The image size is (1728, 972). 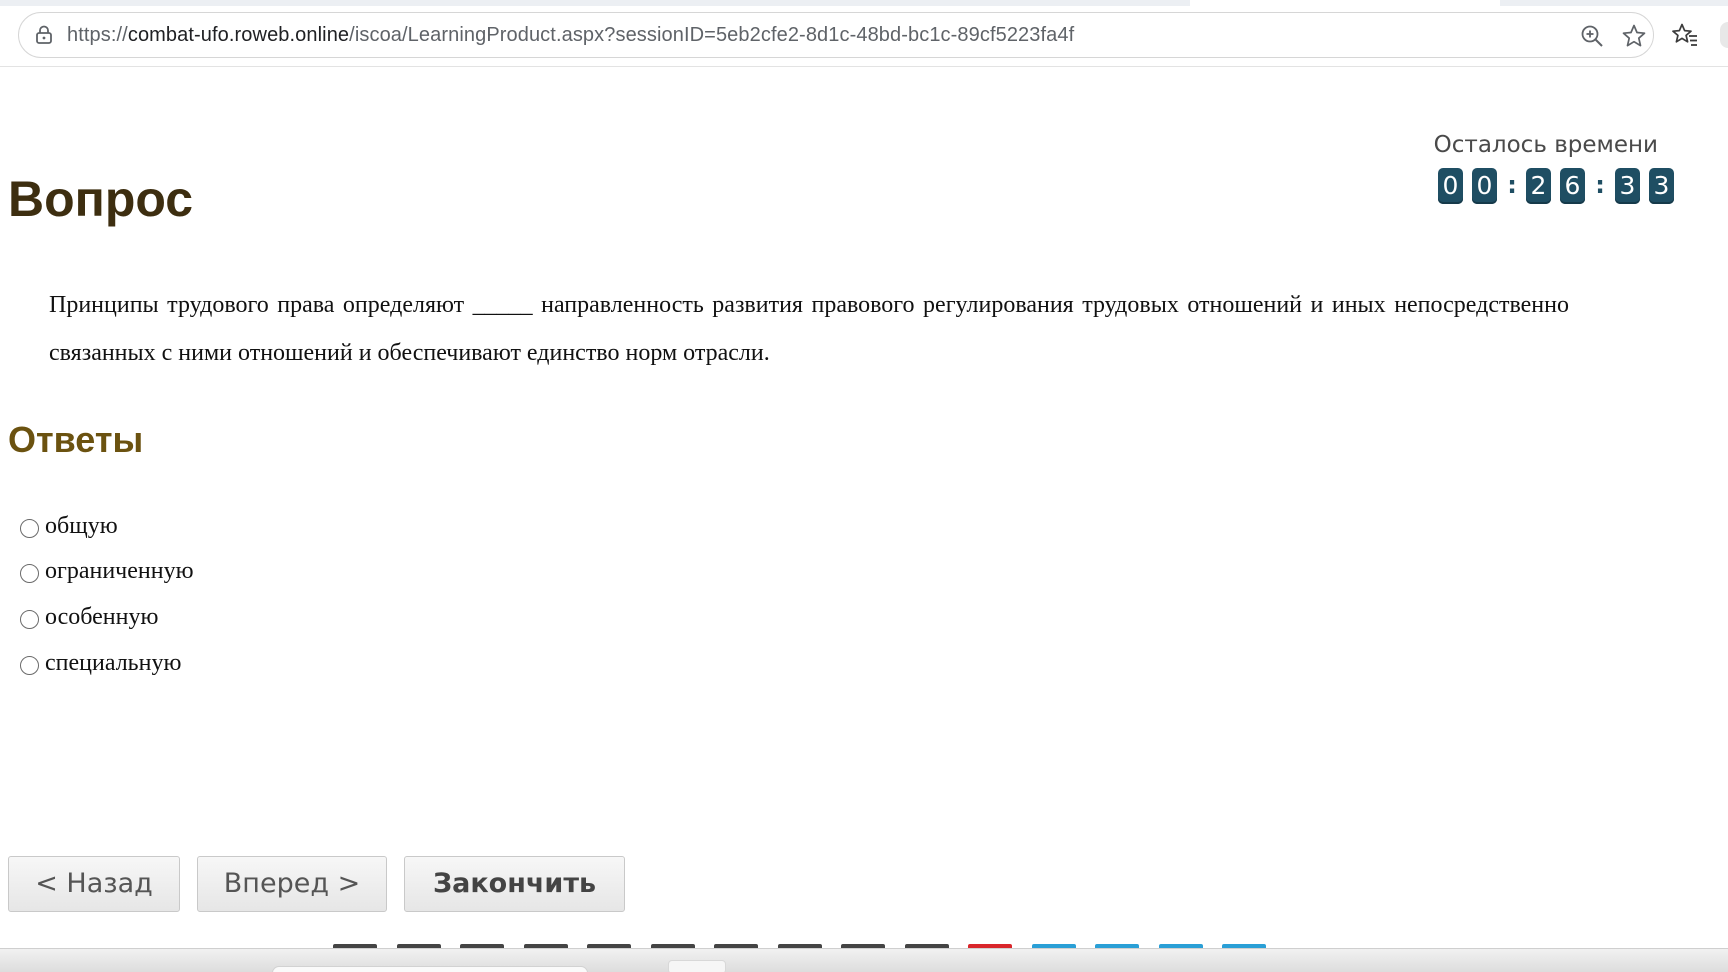 I want to click on answer-option: ограниченную, so click(x=107, y=571).